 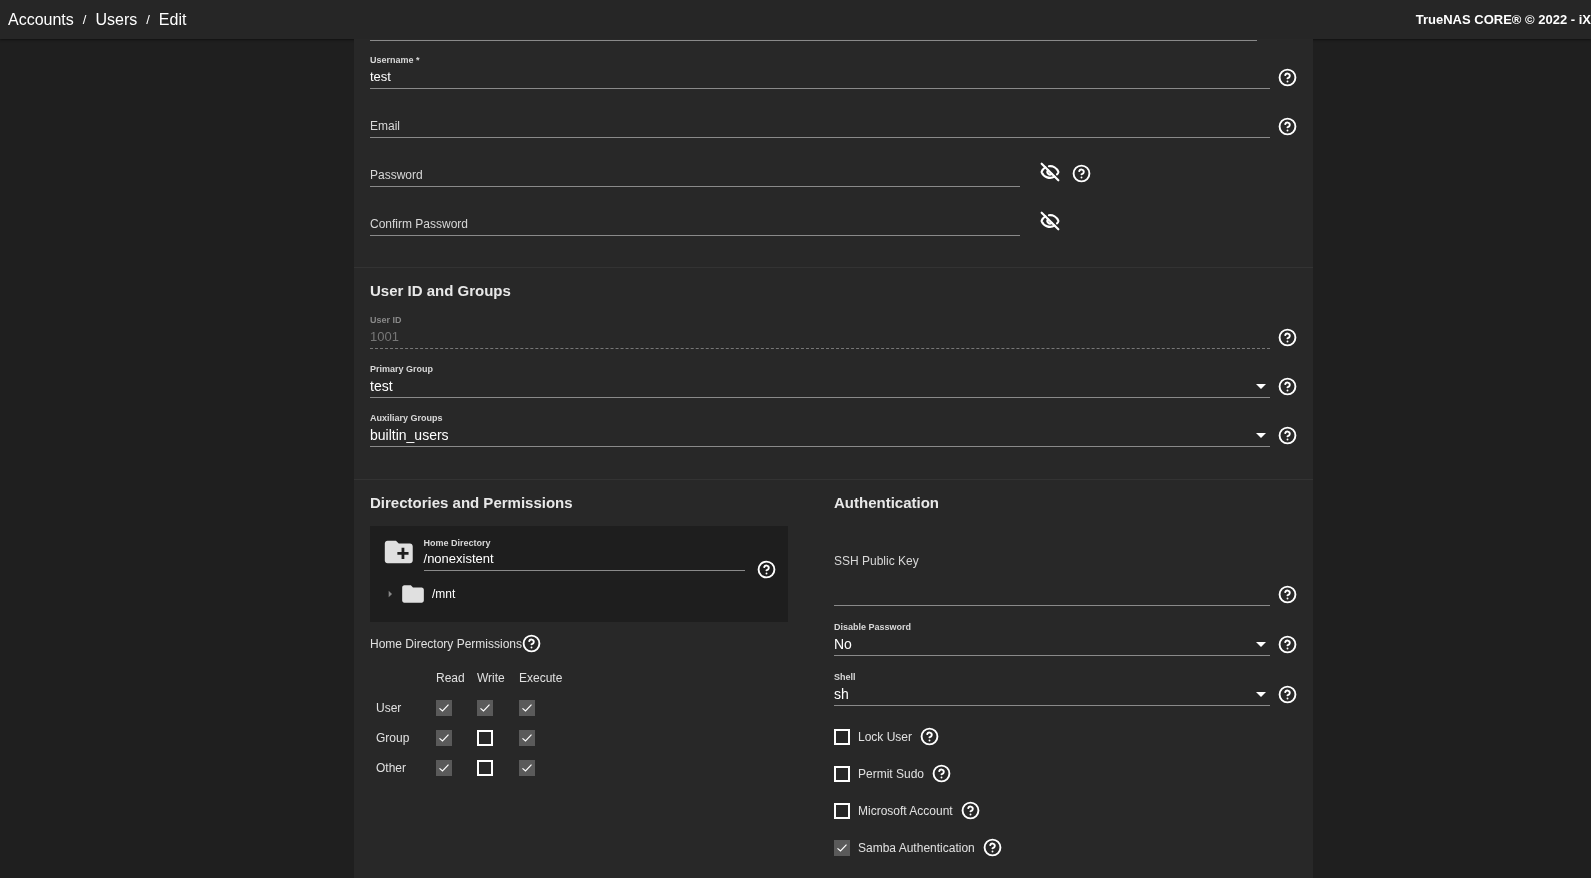 What do you see at coordinates (541, 678) in the screenshot?
I see `column-header: Execute` at bounding box center [541, 678].